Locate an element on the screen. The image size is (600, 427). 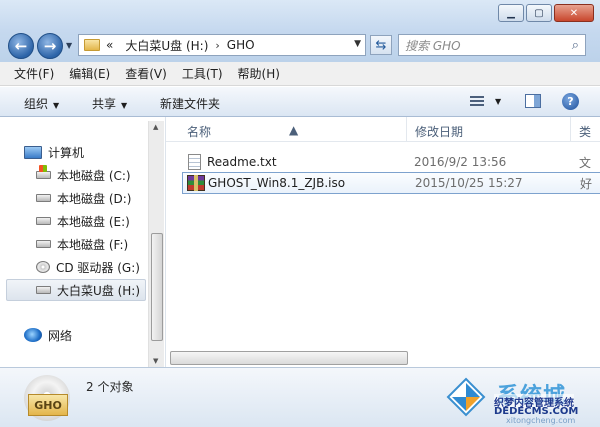
back-button: ← is located at coordinates (21, 46).